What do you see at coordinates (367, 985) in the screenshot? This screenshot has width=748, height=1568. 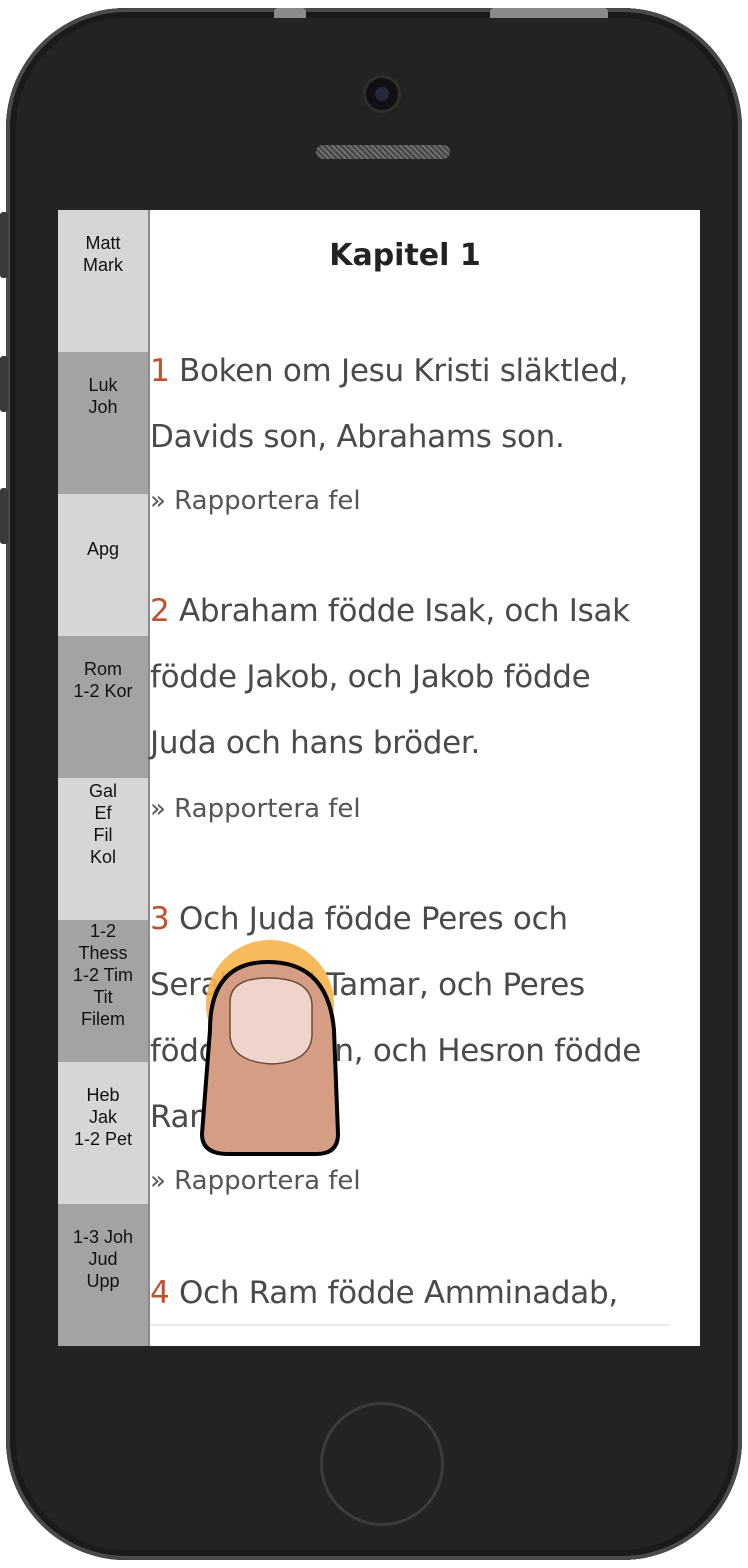 I see `verse-text-line: Serah med Tamar, och Peres` at bounding box center [367, 985].